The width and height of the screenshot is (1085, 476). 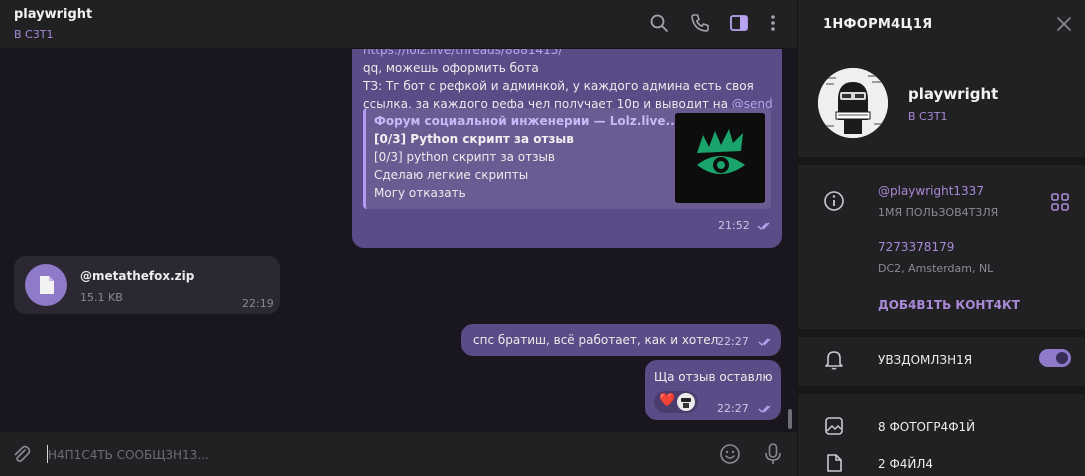 I want to click on profile-avatar, so click(x=853, y=103).